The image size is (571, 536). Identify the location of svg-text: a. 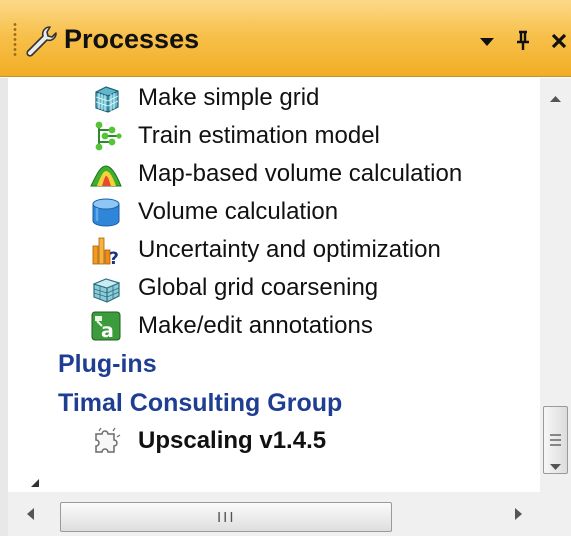
(107, 331).